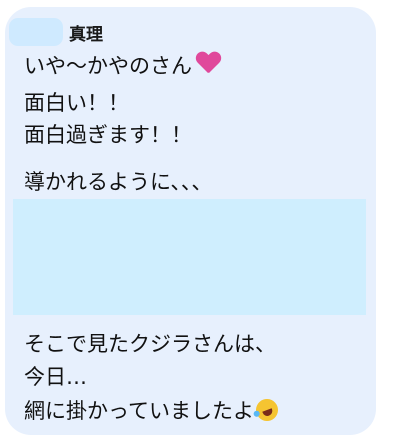 The image size is (401, 439). What do you see at coordinates (267, 410) in the screenshot?
I see `rolling-laughing-face-icon` at bounding box center [267, 410].